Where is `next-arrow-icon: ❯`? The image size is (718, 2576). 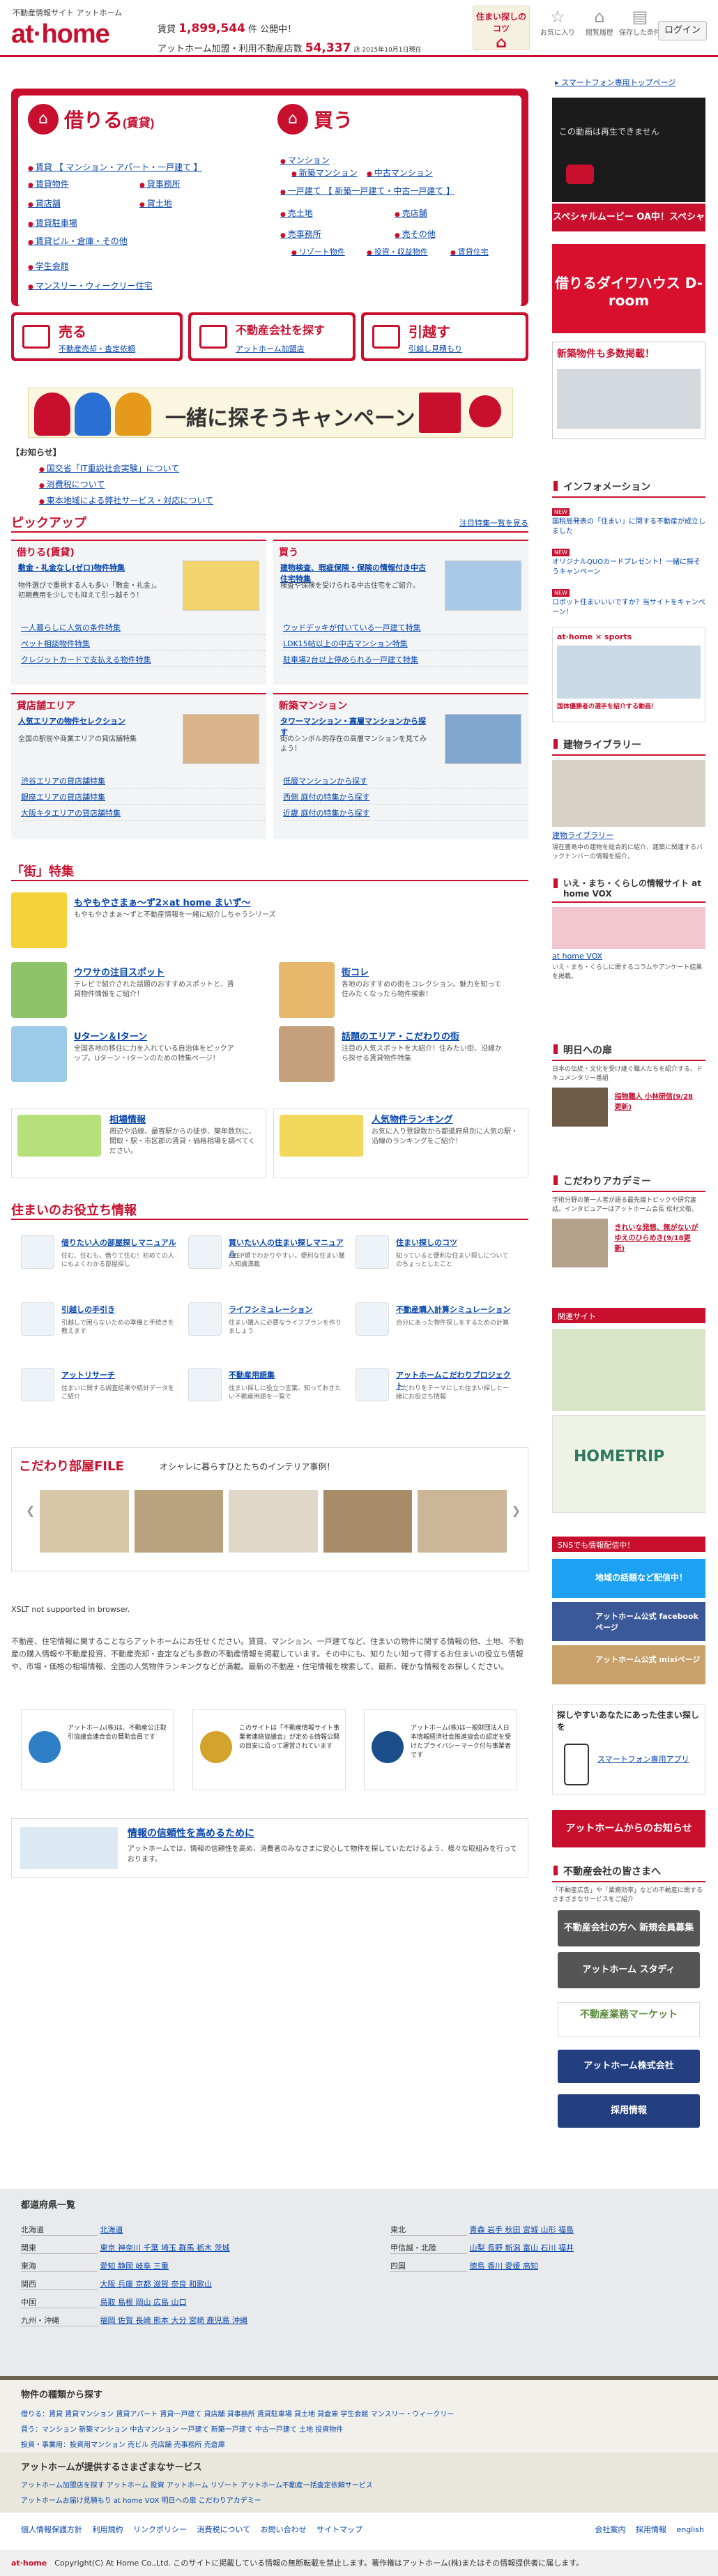
next-arrow-icon: ❯ is located at coordinates (517, 1510).